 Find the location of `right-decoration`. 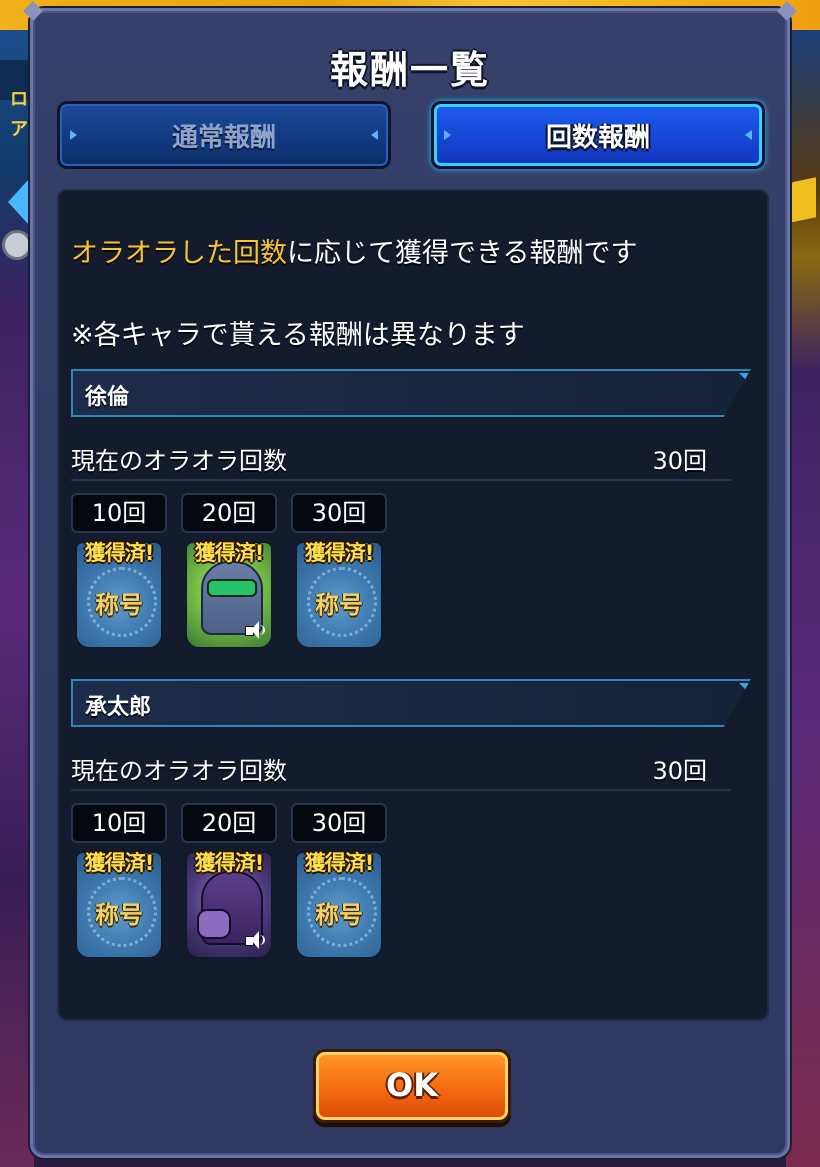

right-decoration is located at coordinates (803, 200).